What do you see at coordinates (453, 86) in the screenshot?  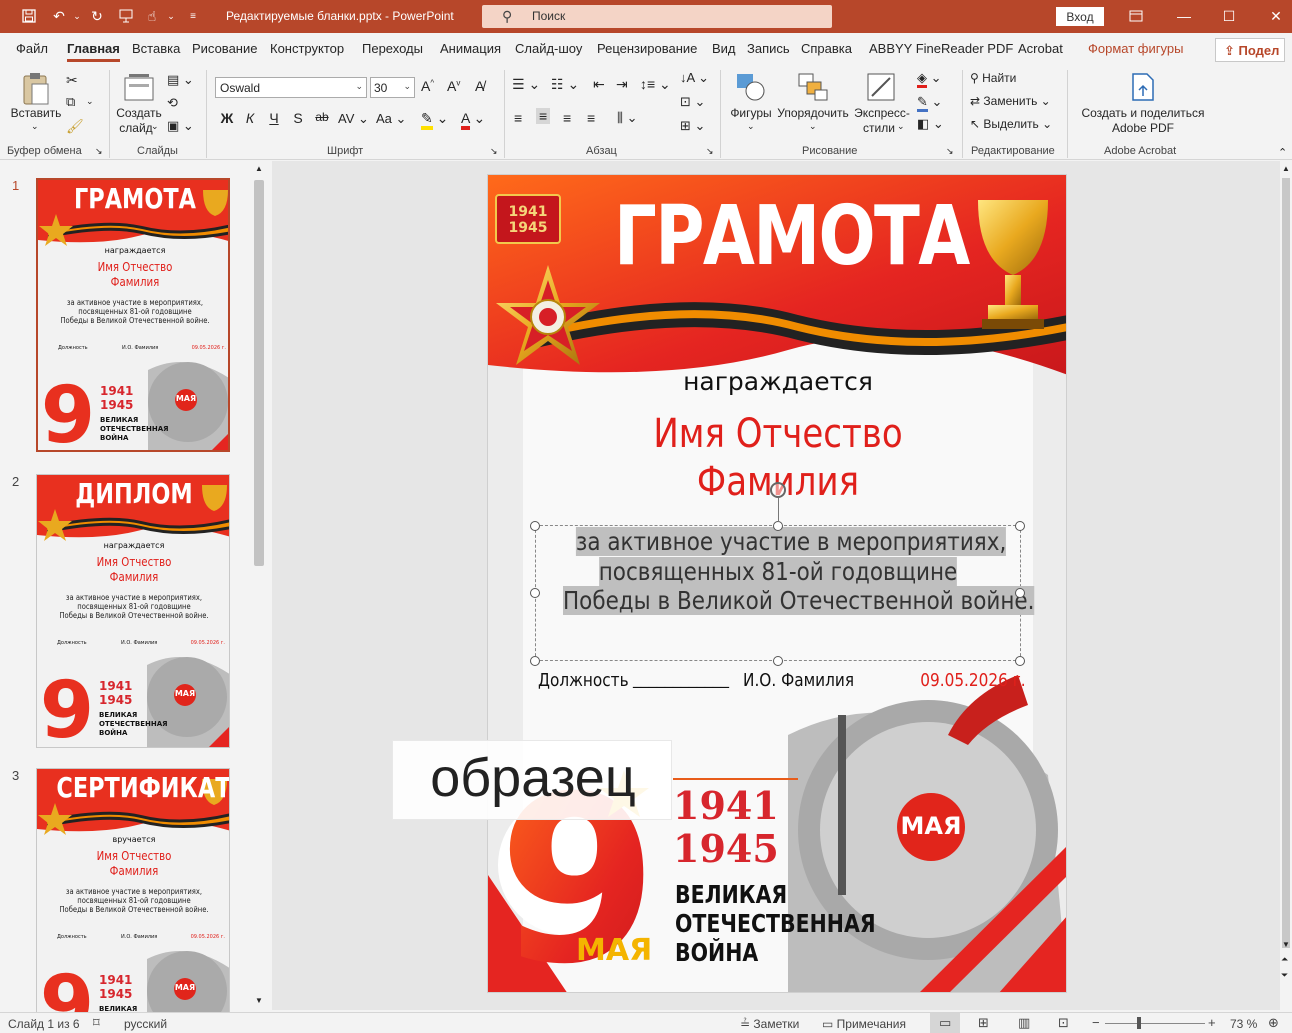 I see `shrink-font-icon: Av` at bounding box center [453, 86].